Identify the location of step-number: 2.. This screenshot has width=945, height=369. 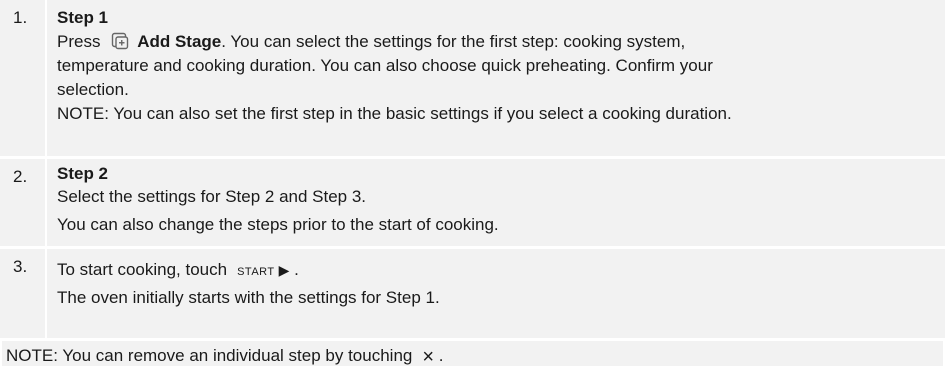
(20, 176).